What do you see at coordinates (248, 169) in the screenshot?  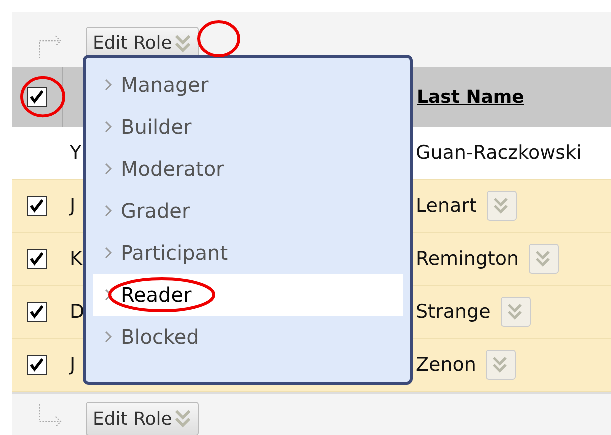 I see `menu-item: Moderator` at bounding box center [248, 169].